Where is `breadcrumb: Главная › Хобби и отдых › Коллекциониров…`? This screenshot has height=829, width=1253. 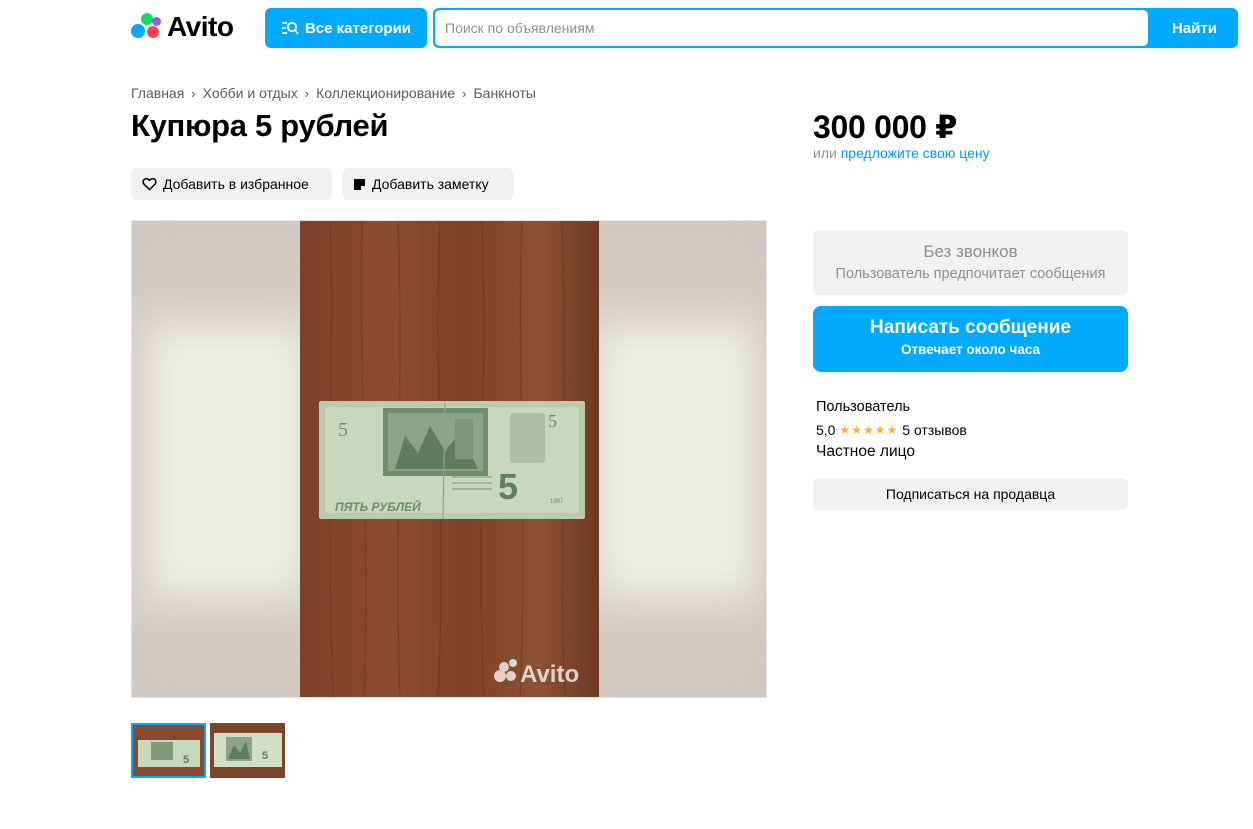
breadcrumb: Главная › Хобби и отдых › Коллекциониров… is located at coordinates (333, 93).